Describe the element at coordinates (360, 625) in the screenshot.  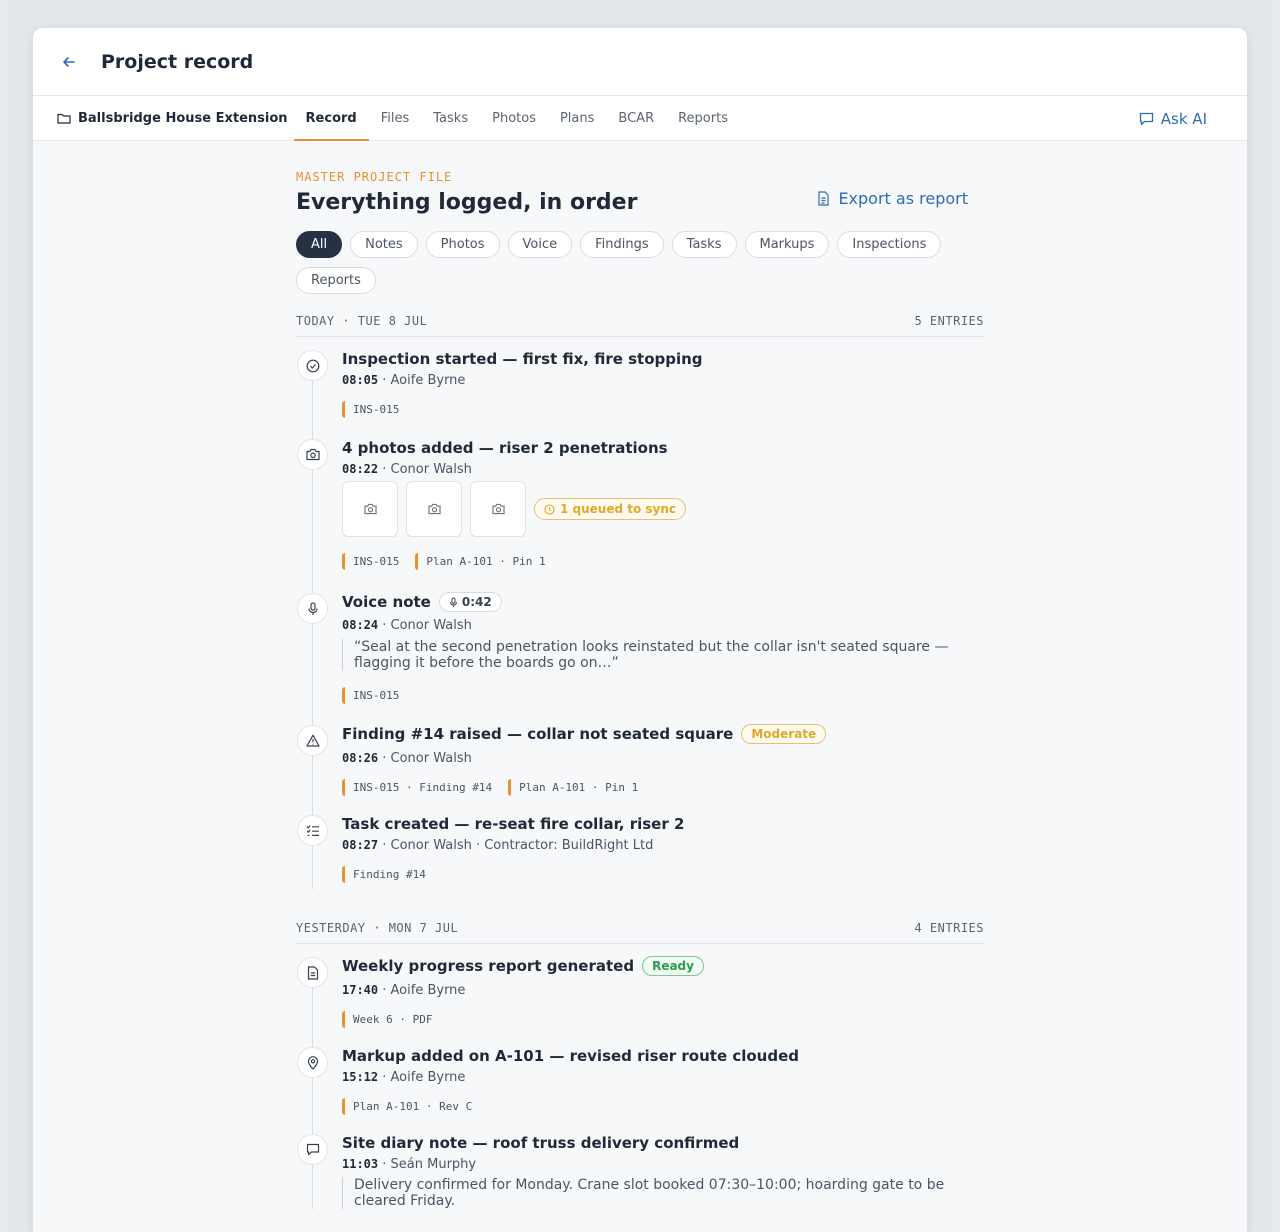
I see `entry-time: 08:24` at that location.